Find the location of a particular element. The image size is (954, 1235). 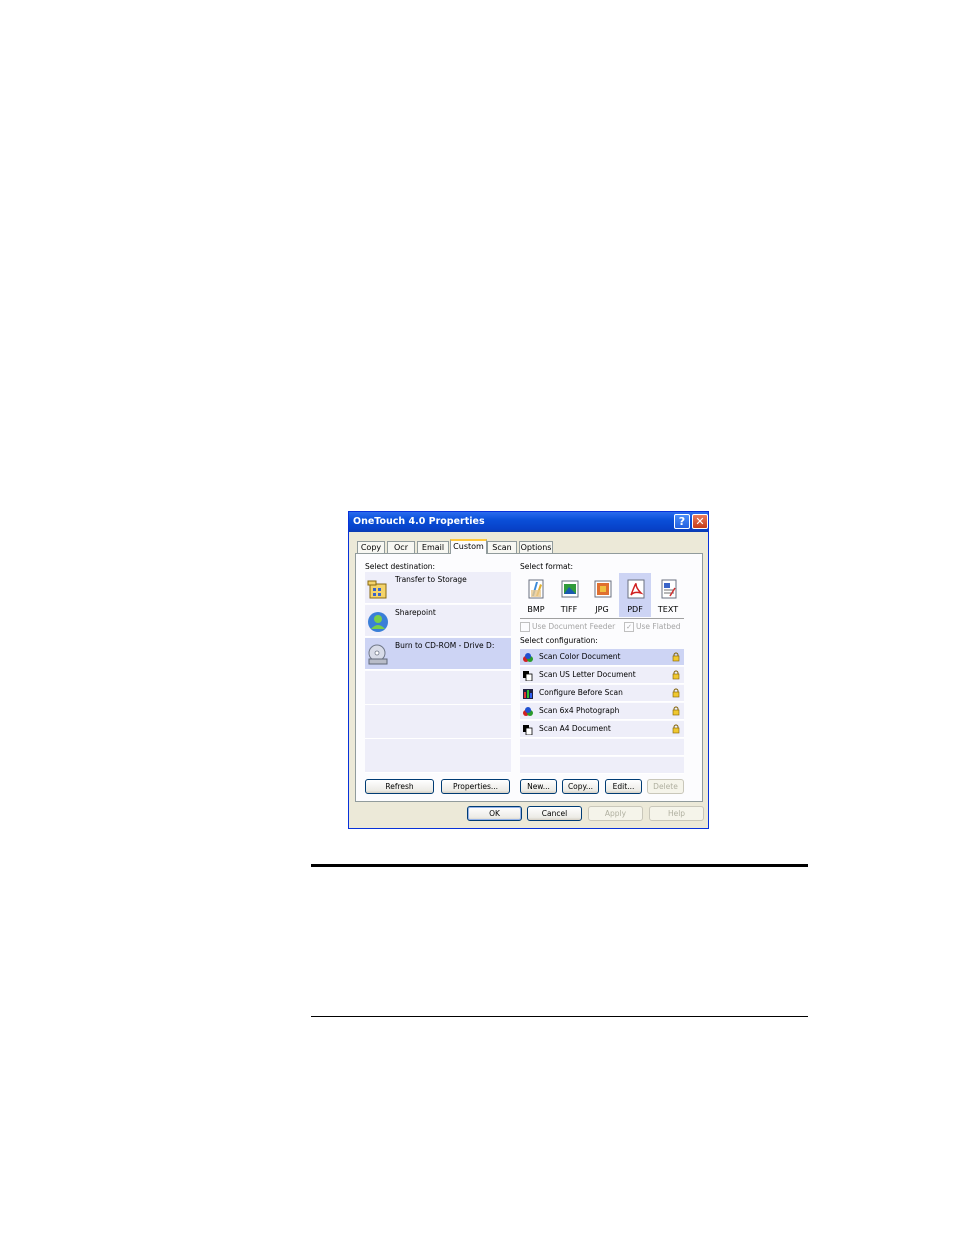

tiff-icon is located at coordinates (570, 589).